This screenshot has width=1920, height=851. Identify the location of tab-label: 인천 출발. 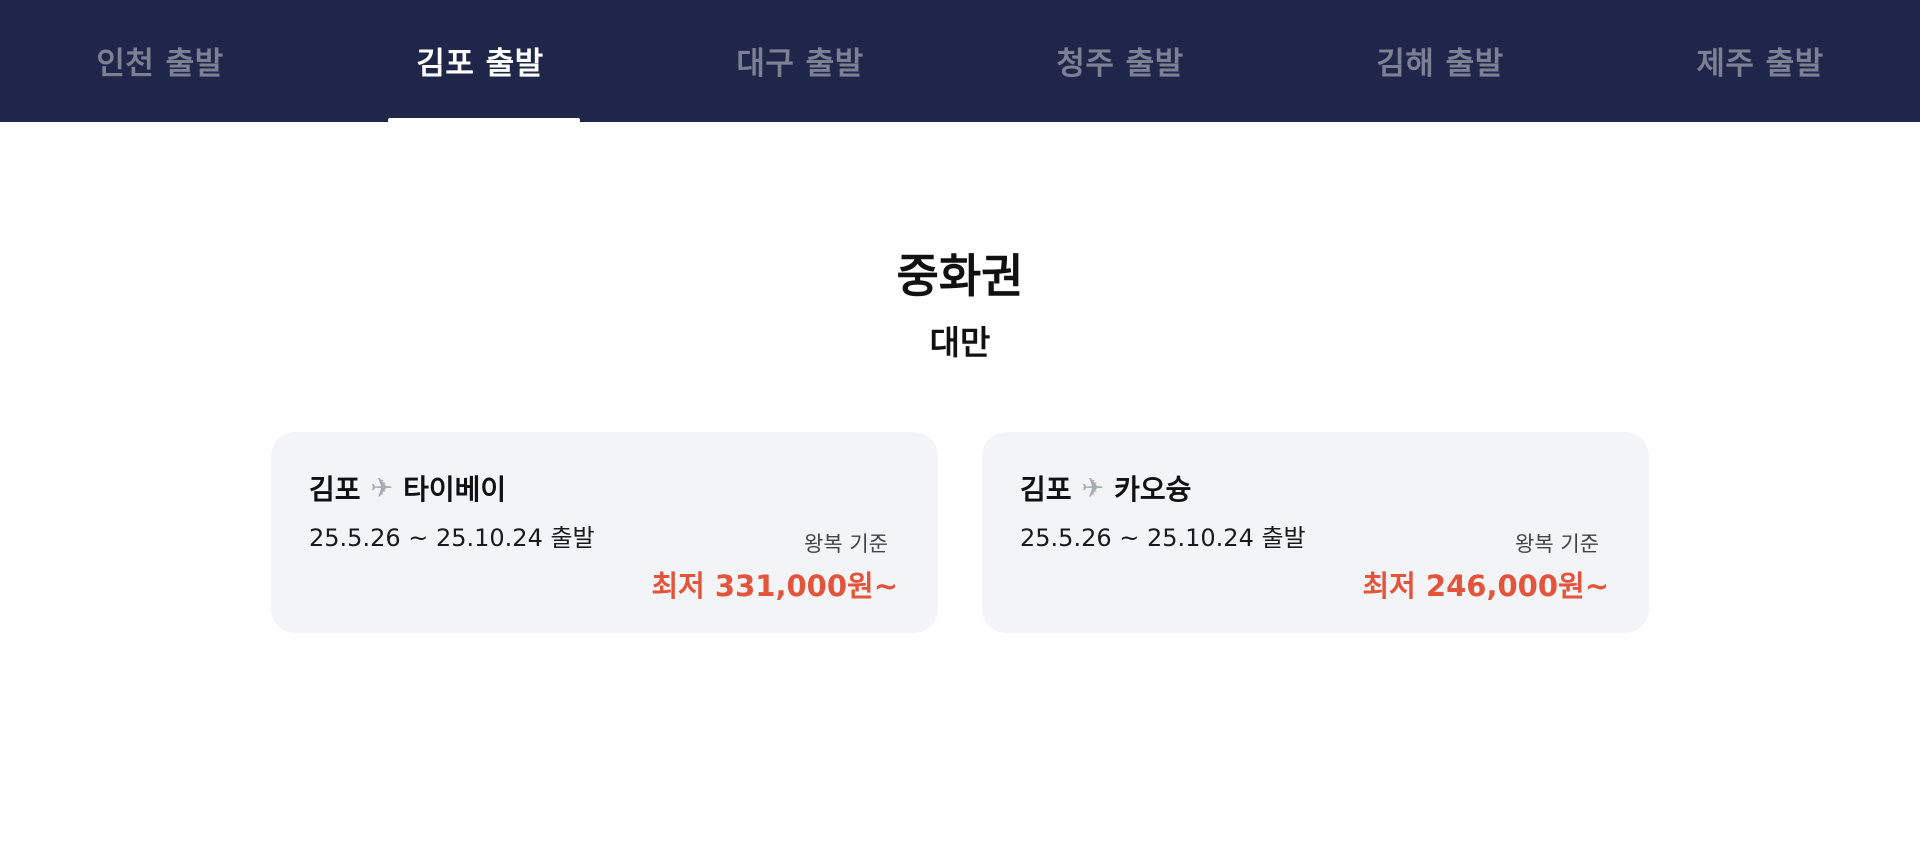
(160, 63).